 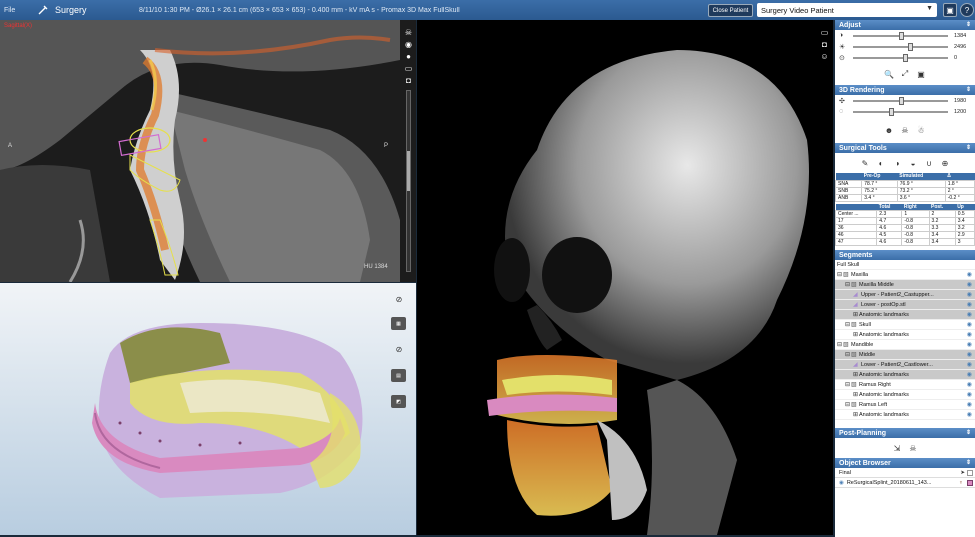 What do you see at coordinates (905, 305) in the screenshot?
I see `list-item: ◢ Lower - postOp.stl ◉` at bounding box center [905, 305].